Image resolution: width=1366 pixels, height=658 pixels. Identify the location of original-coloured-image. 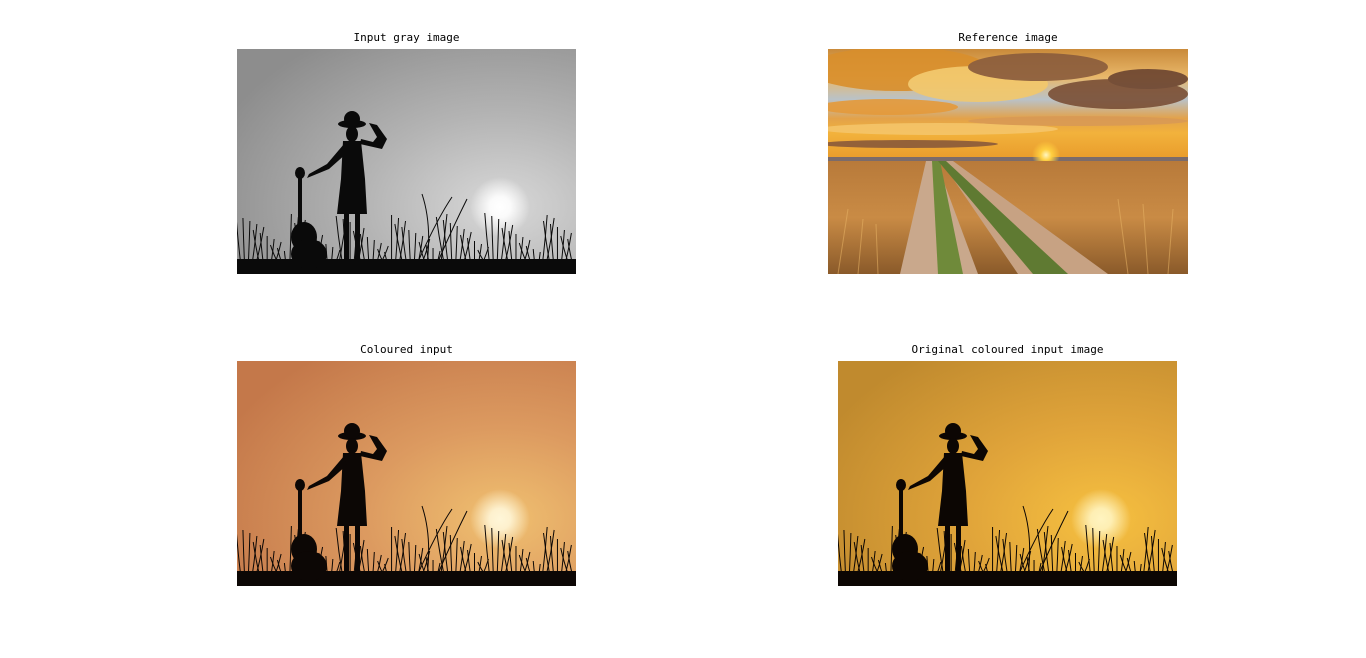
(1007, 473).